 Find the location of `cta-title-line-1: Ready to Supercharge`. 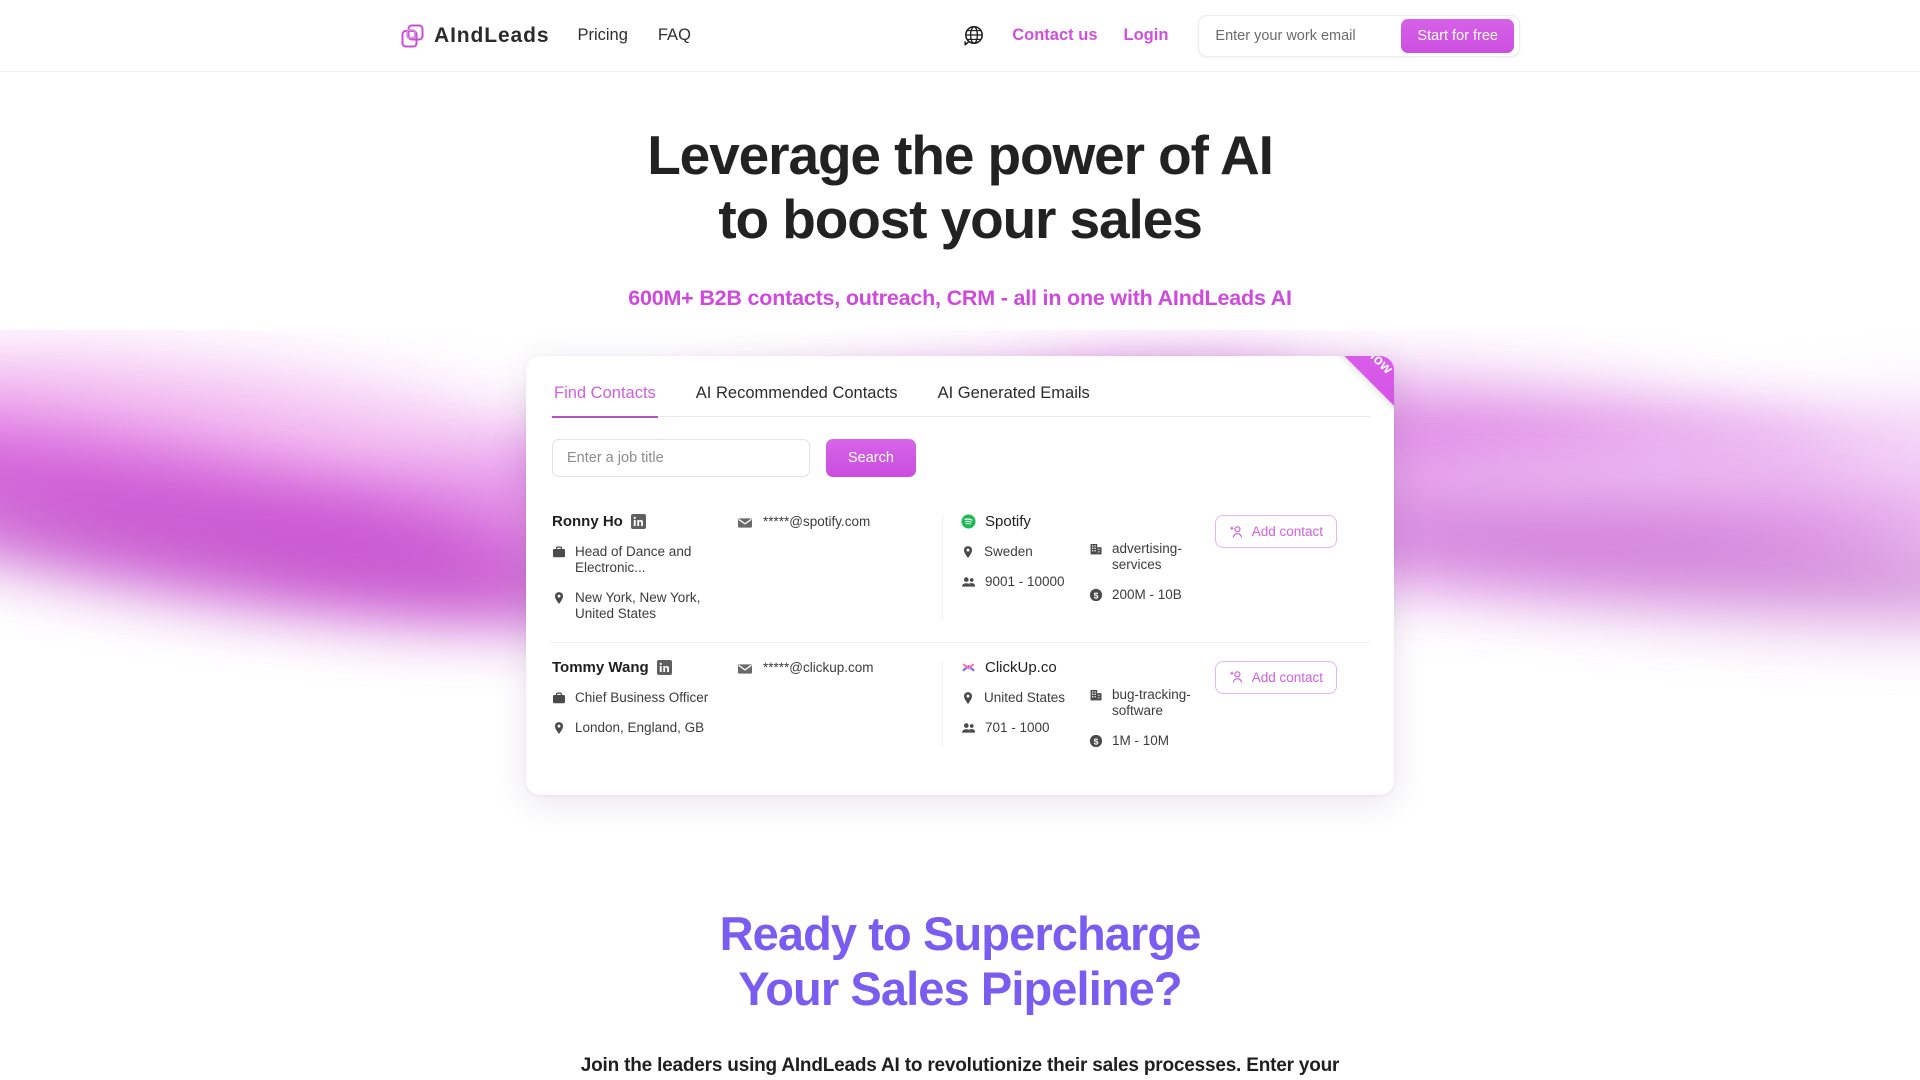

cta-title-line-1: Ready to Supercharge is located at coordinates (960, 933).